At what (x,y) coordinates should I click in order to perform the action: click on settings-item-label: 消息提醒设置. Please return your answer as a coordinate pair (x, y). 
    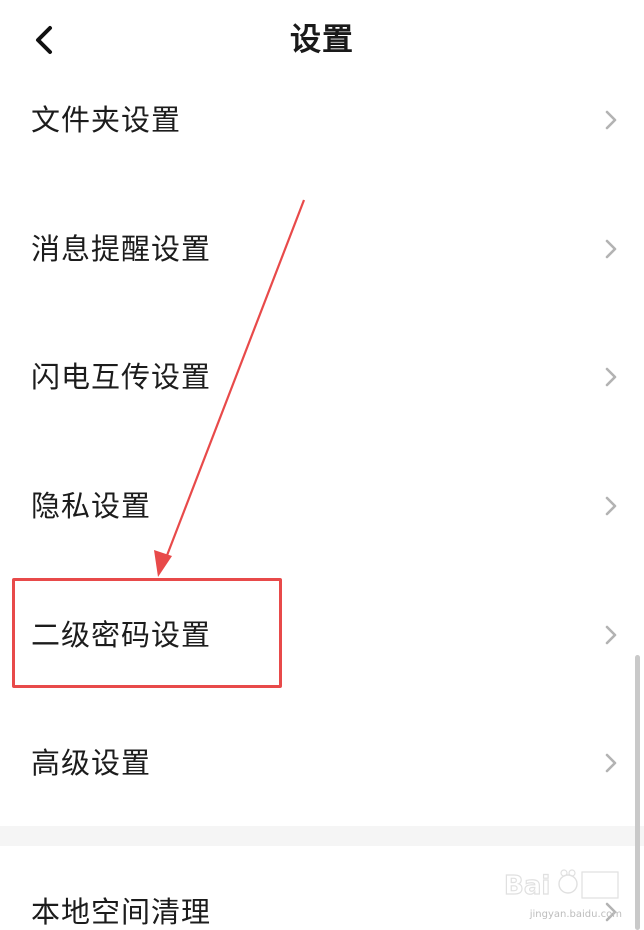
    Looking at the image, I should click on (121, 248).